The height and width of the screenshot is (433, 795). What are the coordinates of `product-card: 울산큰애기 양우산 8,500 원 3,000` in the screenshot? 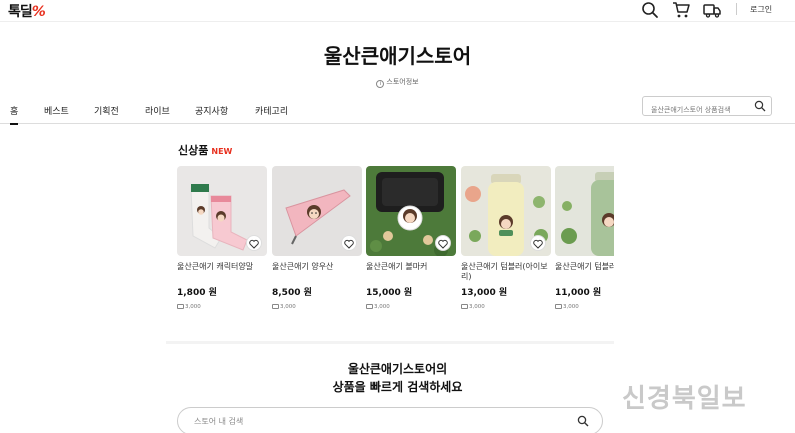 It's located at (317, 238).